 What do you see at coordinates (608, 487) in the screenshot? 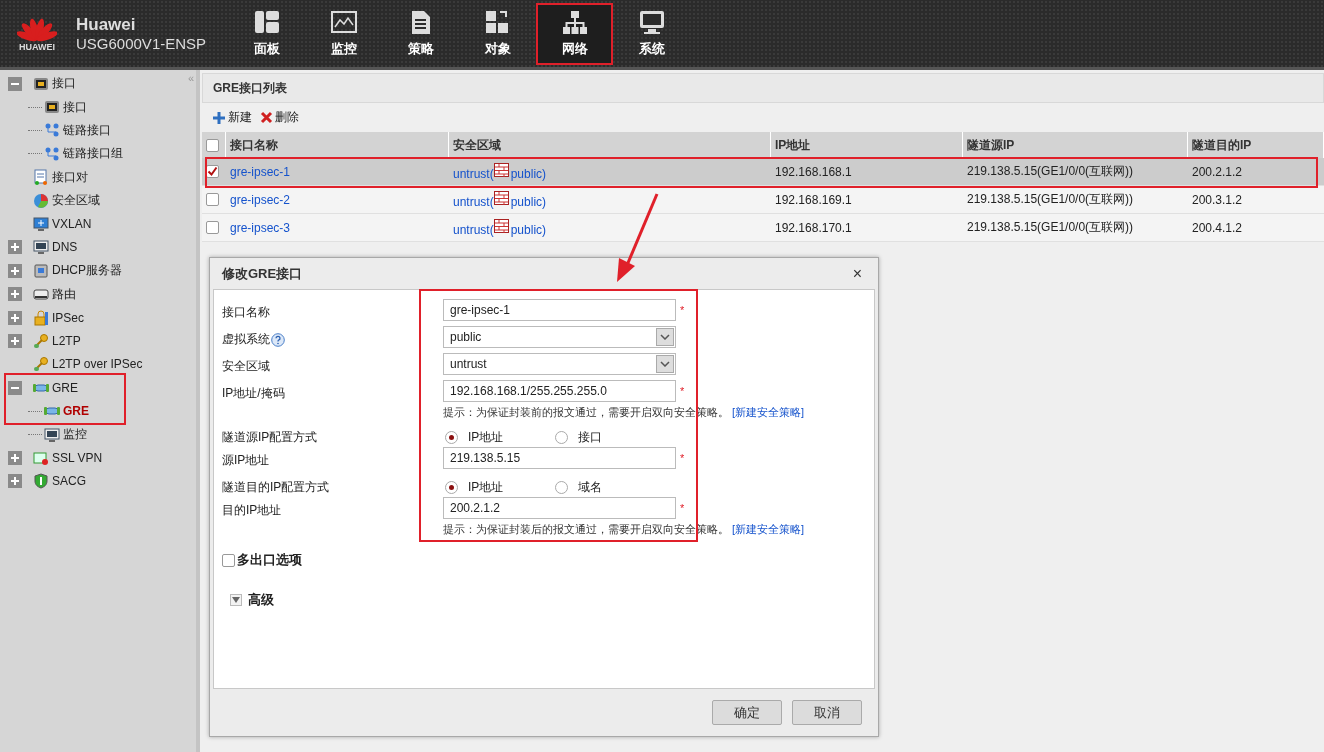
I see `radio-option: 域名` at bounding box center [608, 487].